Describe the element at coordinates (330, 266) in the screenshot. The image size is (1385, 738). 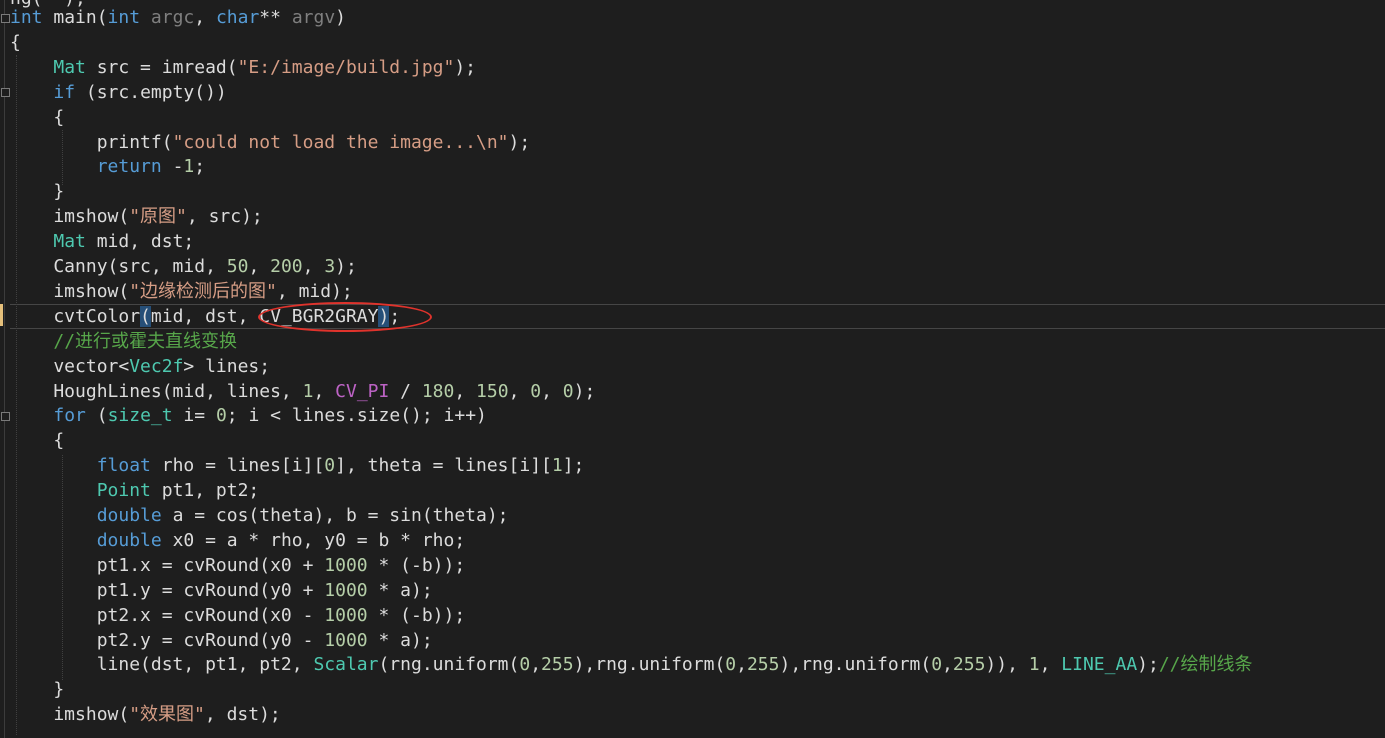
I see `code-token: 3` at that location.